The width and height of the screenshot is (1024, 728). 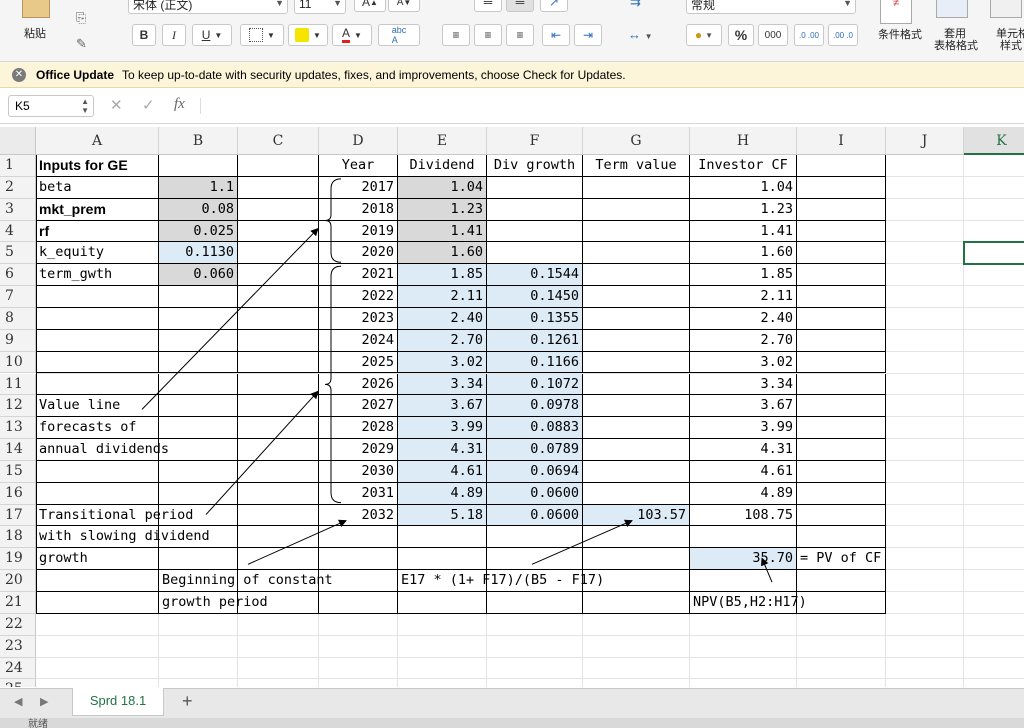 I want to click on message-title: Office Update, so click(x=75, y=74).